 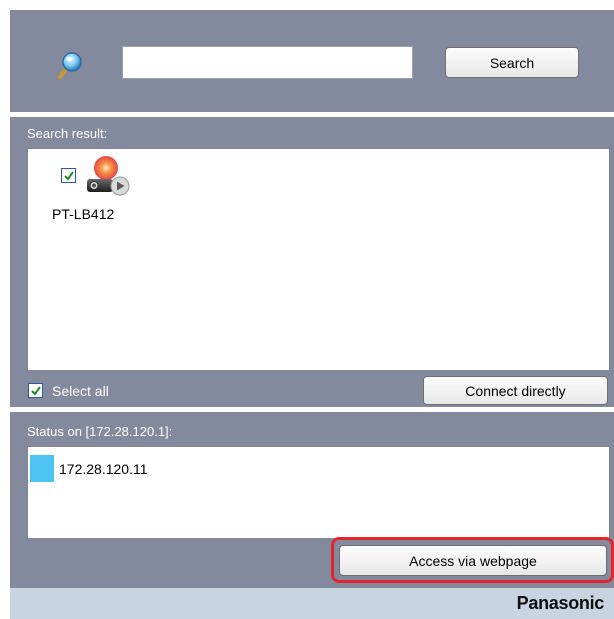 I want to click on search-button: Search, so click(x=512, y=62).